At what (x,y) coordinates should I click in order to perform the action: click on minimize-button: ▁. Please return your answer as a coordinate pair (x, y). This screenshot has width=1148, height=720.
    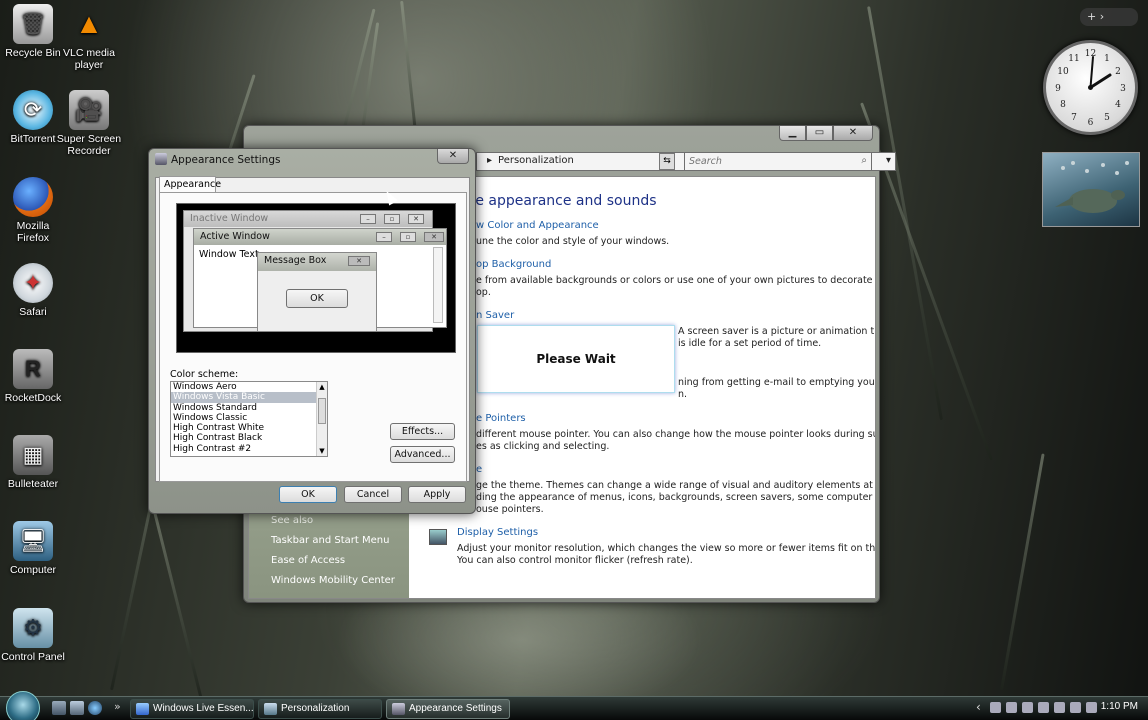
    Looking at the image, I should click on (792, 133).